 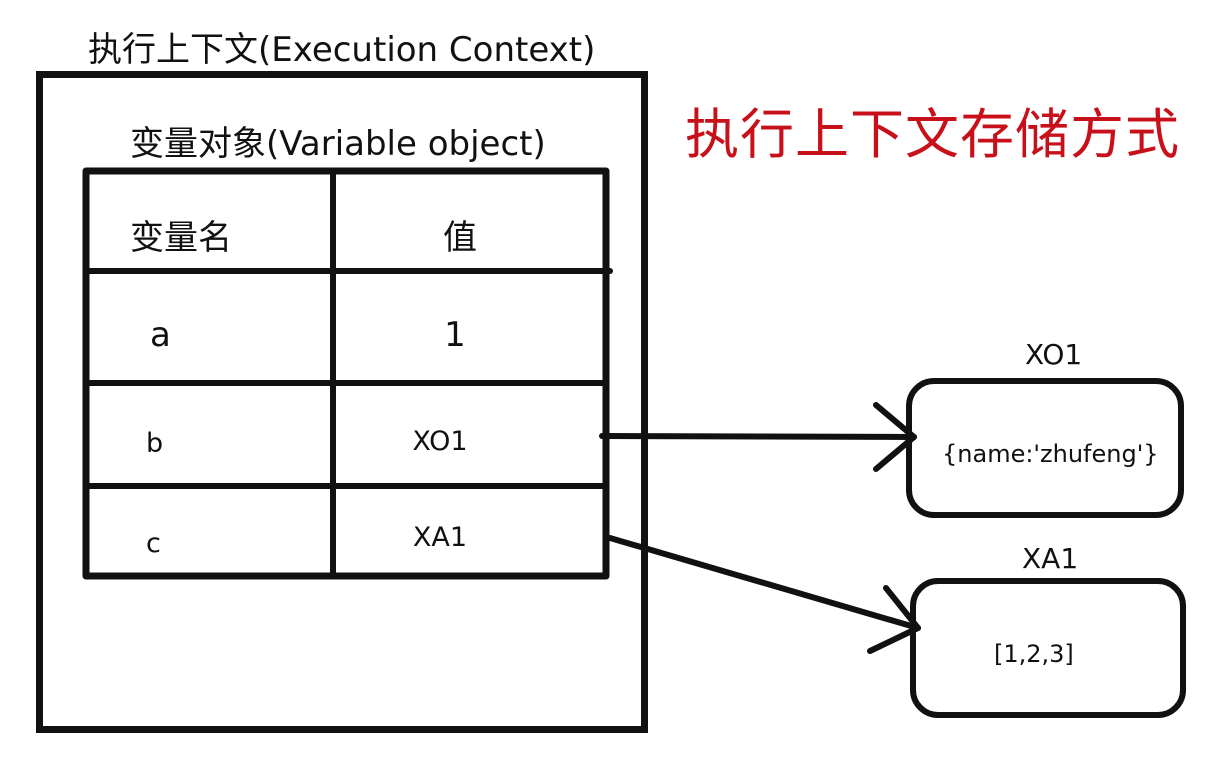 I want to click on pointer-arrow-xo1, so click(x=758, y=436).